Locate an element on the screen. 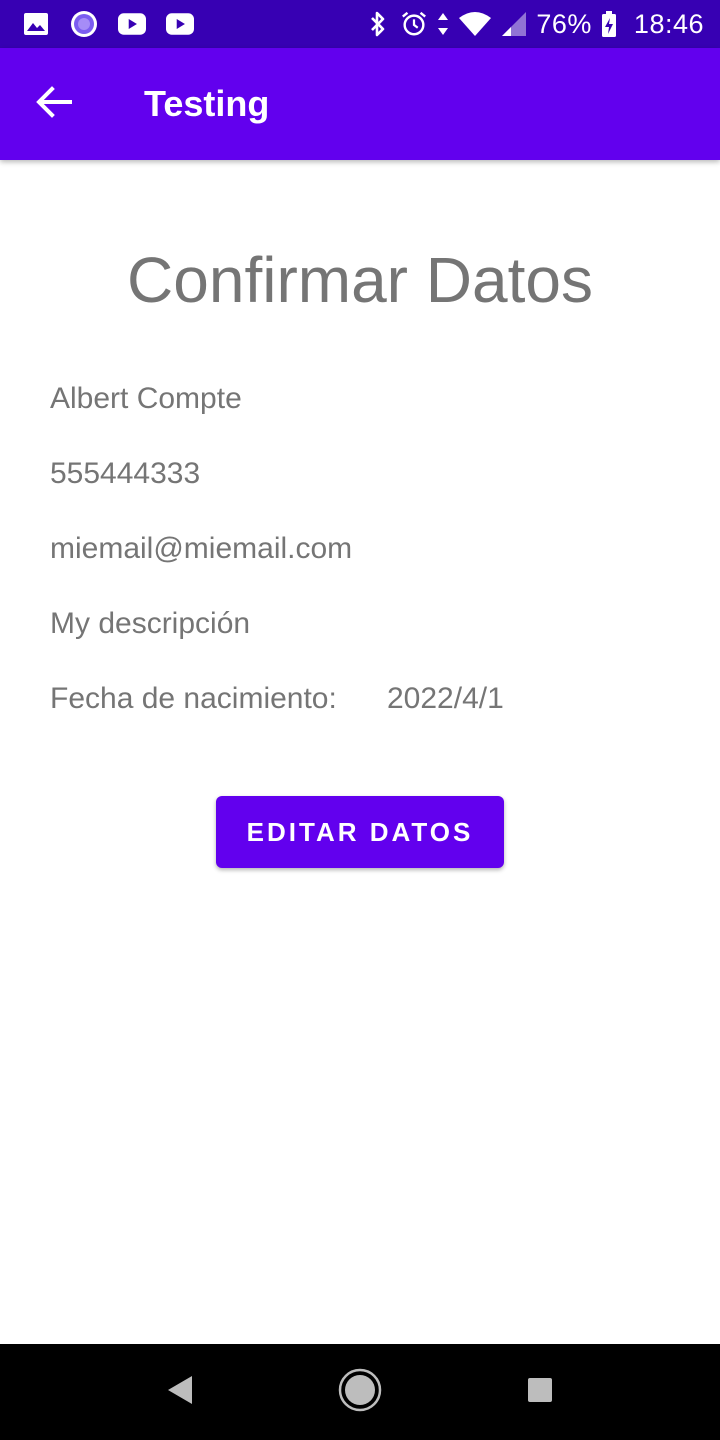 The image size is (720, 1440). description-value: My descripción is located at coordinates (150, 623).